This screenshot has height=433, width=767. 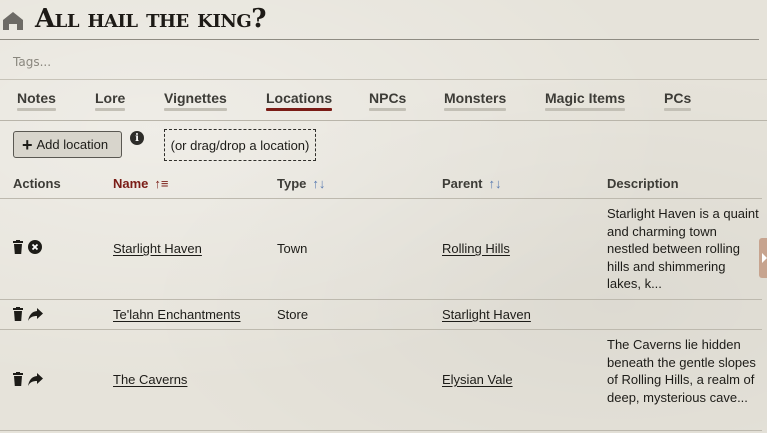 I want to click on location-type: Store, so click(x=293, y=314).